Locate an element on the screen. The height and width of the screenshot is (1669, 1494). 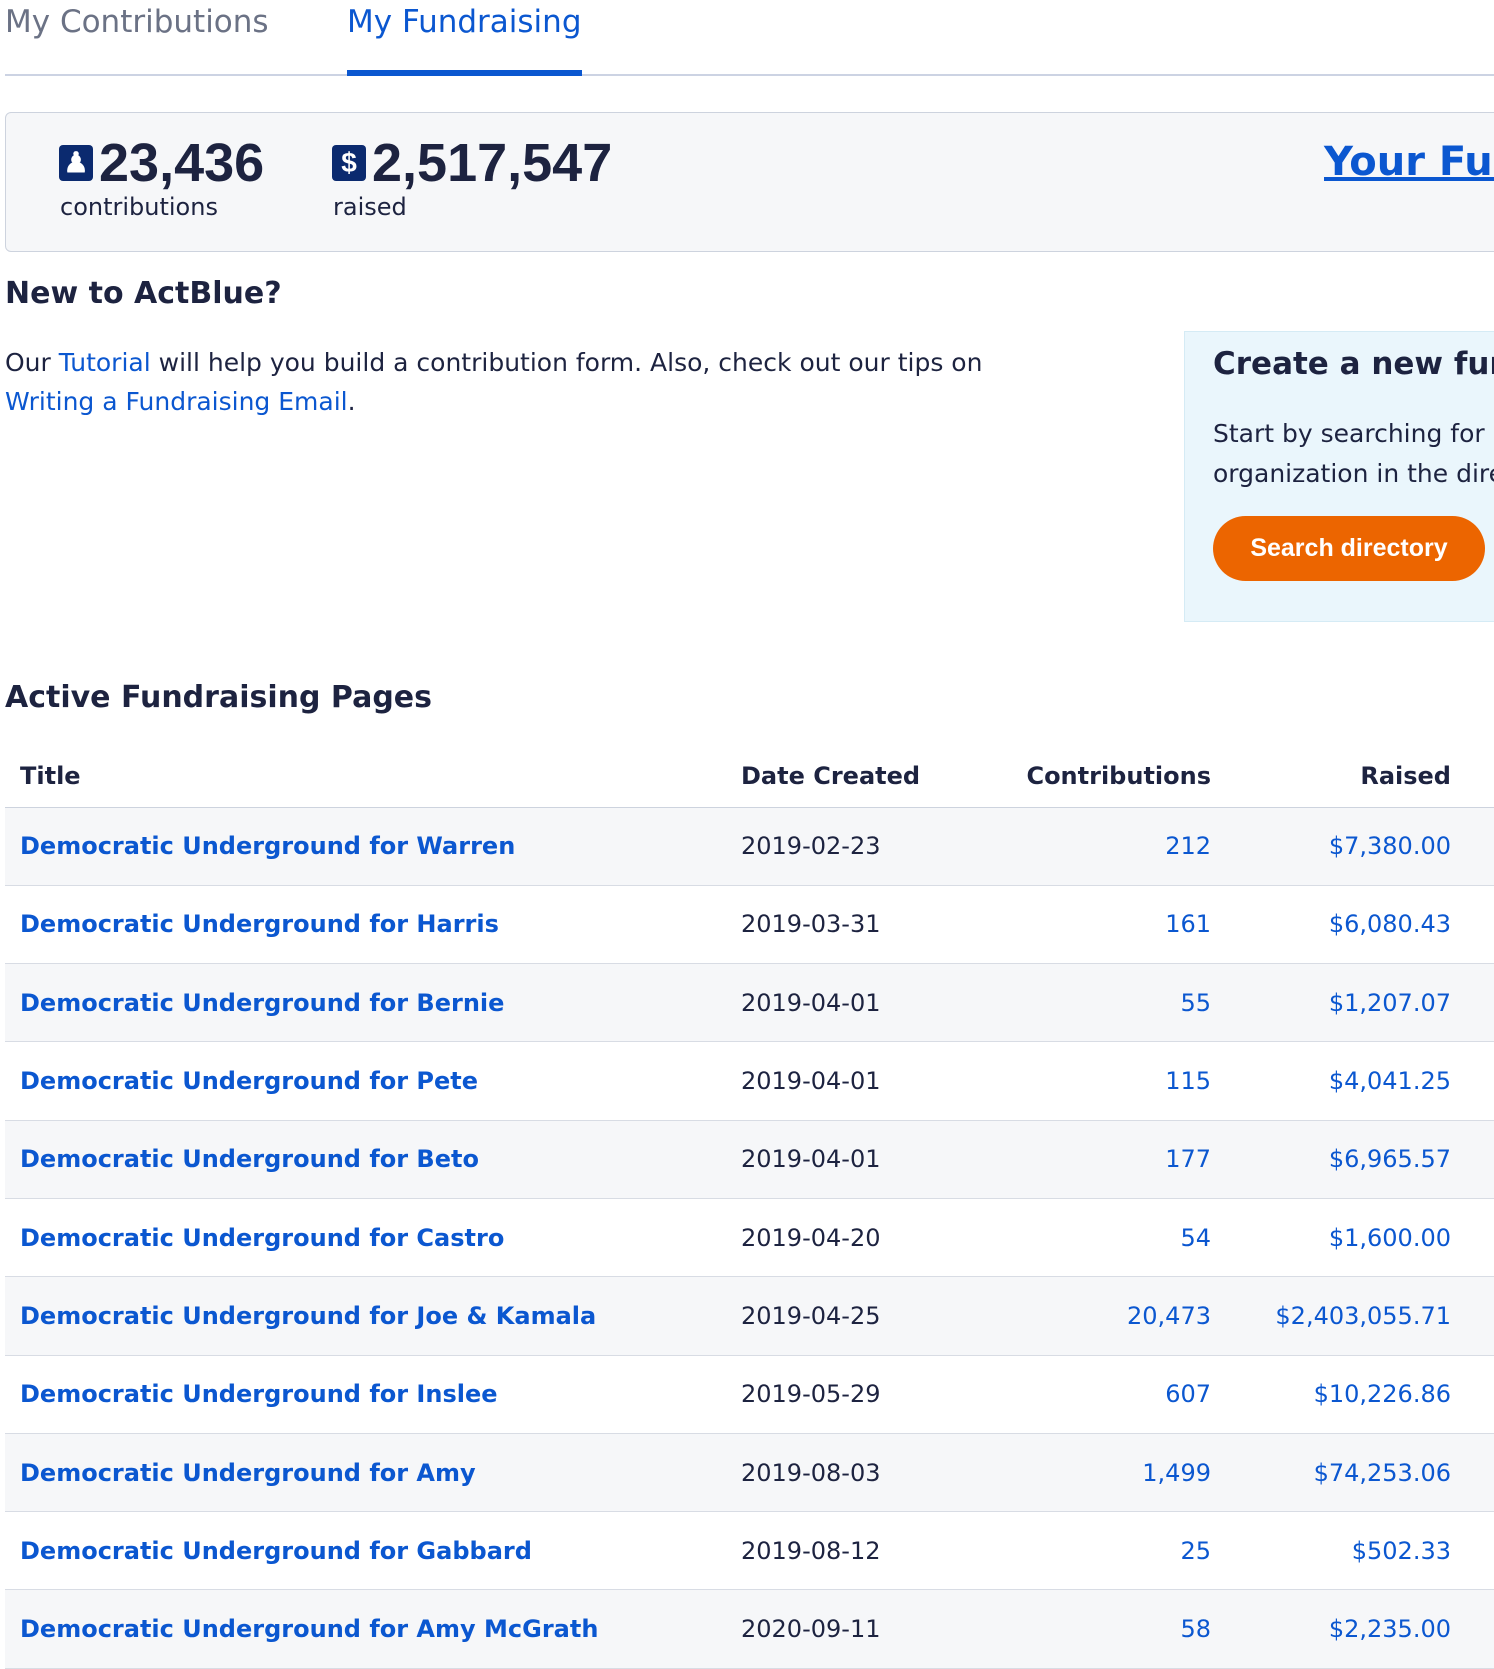
page-title-link: Democratic Underground for Inslee is located at coordinates (259, 1394).